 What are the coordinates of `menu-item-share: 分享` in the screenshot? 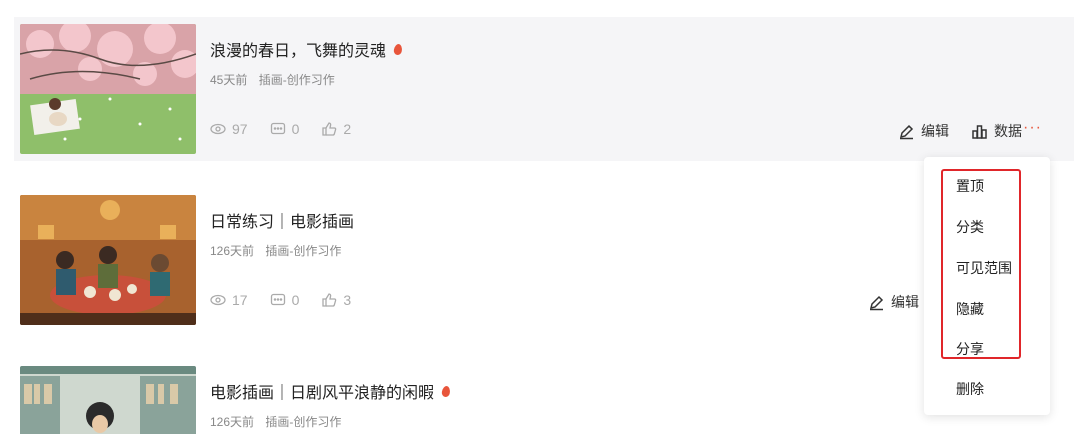 It's located at (970, 349).